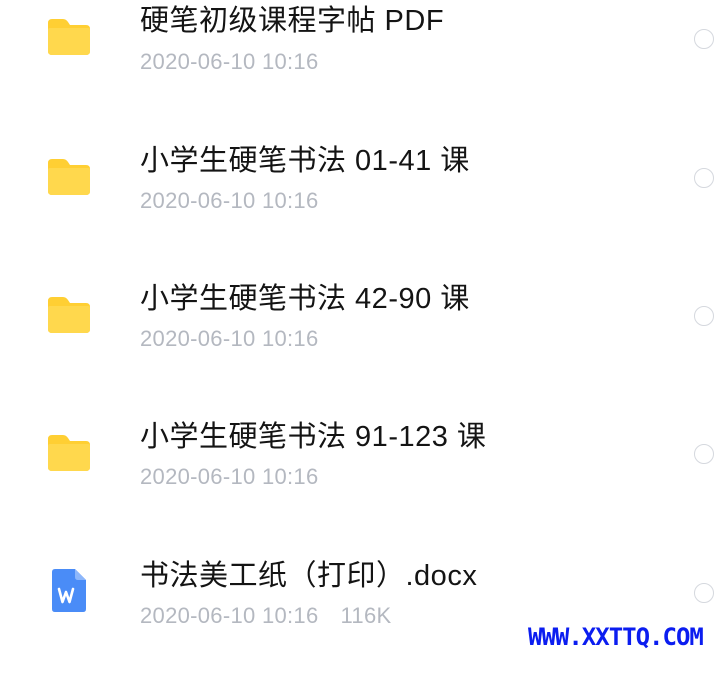  Describe the element at coordinates (366, 615) in the screenshot. I see `file-size: 116K` at that location.